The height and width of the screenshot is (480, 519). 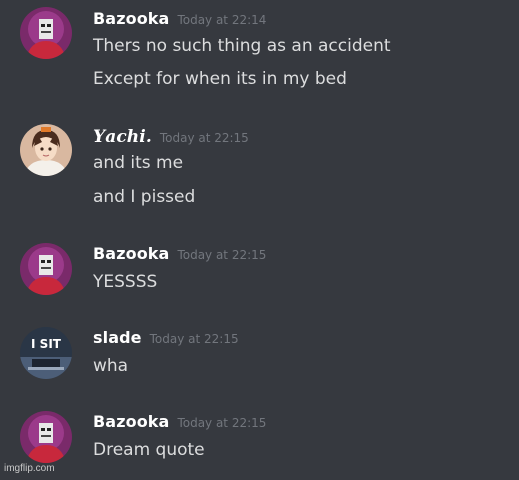 What do you see at coordinates (144, 197) in the screenshot?
I see `message-text: and I pissed` at bounding box center [144, 197].